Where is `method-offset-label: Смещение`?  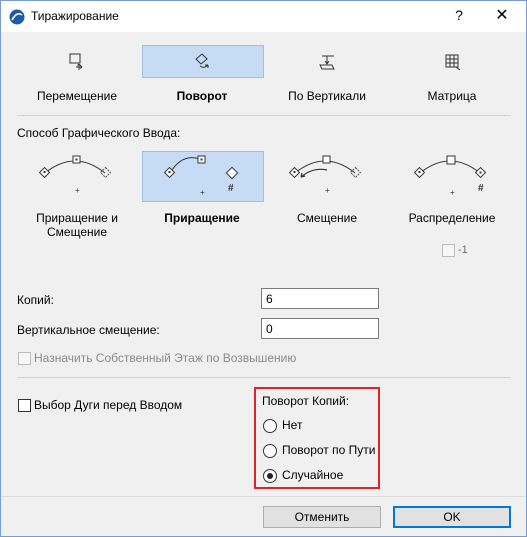 method-offset-label: Смещение is located at coordinates (326, 218).